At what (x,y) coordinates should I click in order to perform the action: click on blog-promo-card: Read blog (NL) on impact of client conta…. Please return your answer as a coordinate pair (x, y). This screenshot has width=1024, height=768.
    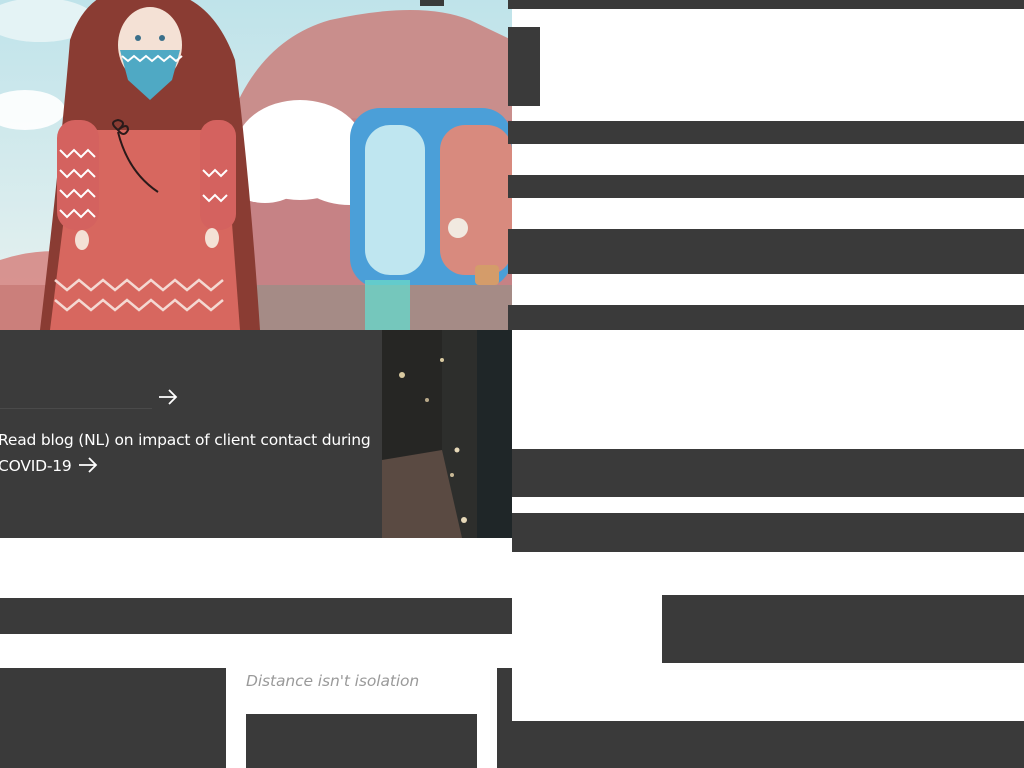
    Looking at the image, I should click on (256, 434).